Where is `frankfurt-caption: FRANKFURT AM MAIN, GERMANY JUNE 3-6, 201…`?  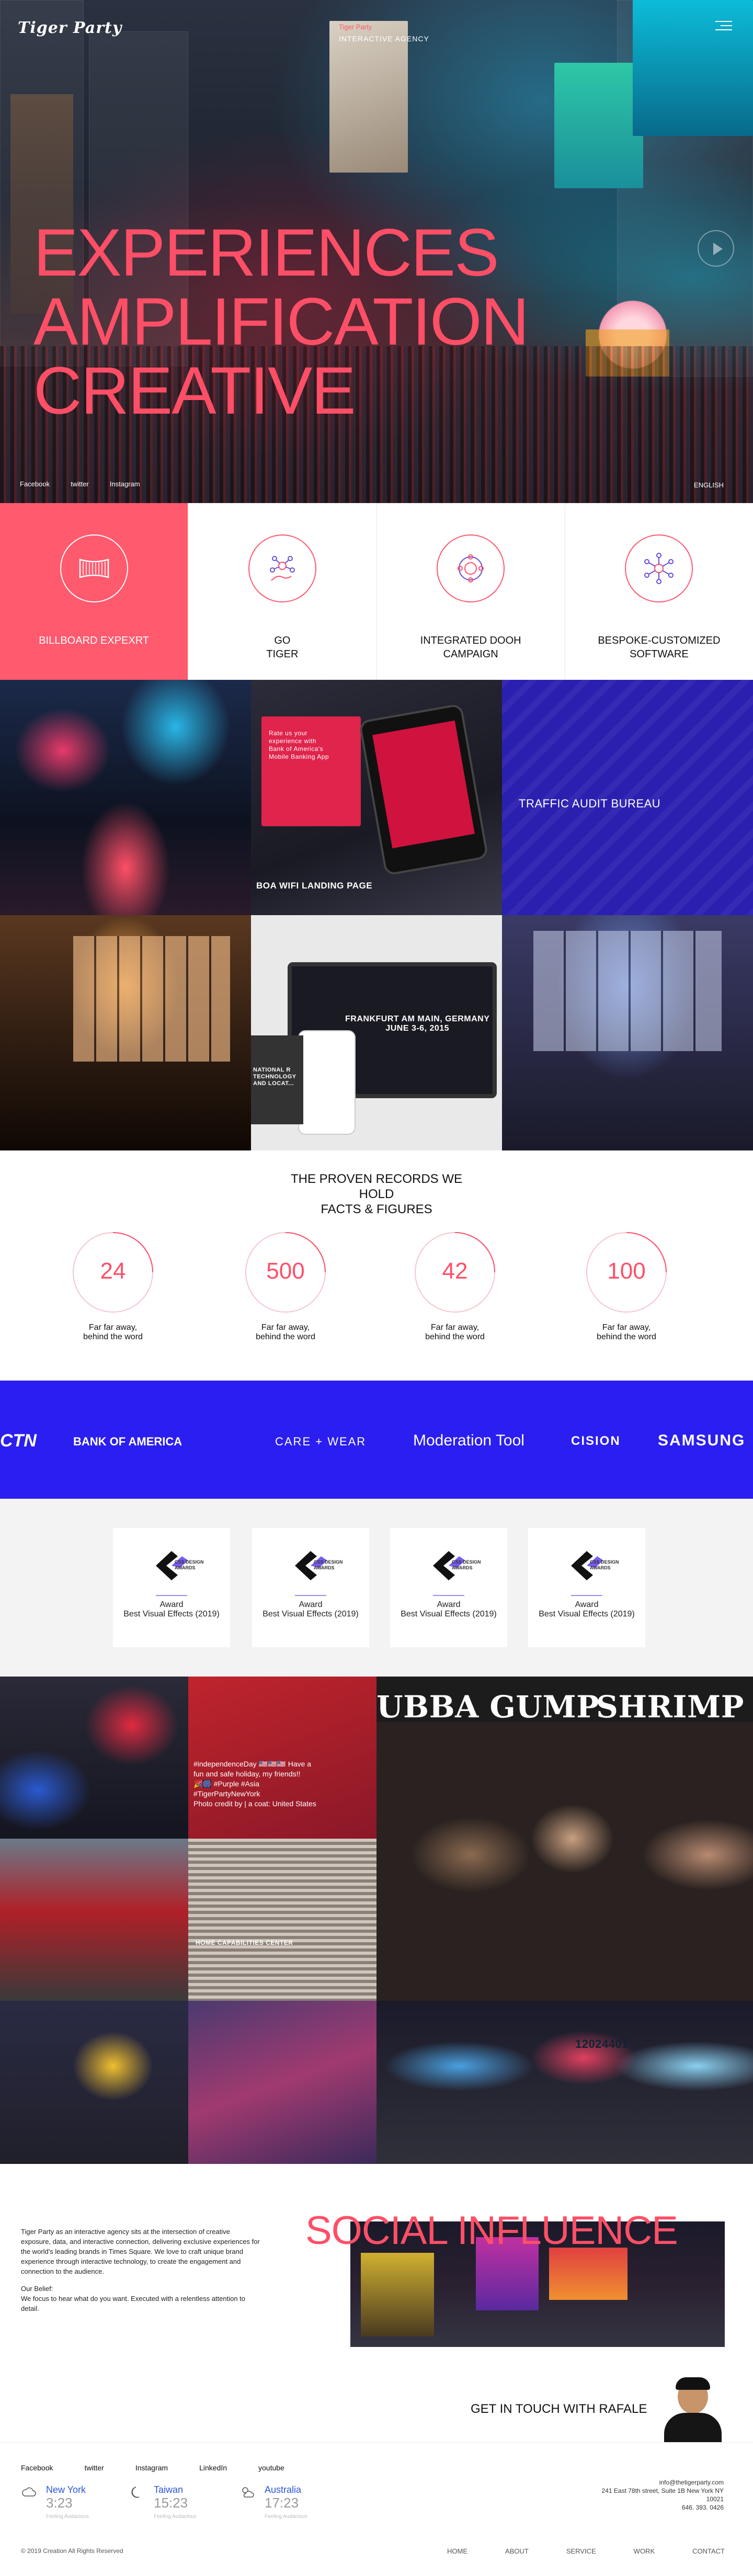
frankfurt-caption: FRANKFURT AM MAIN, GERMANY JUNE 3-6, 201… is located at coordinates (418, 1024).